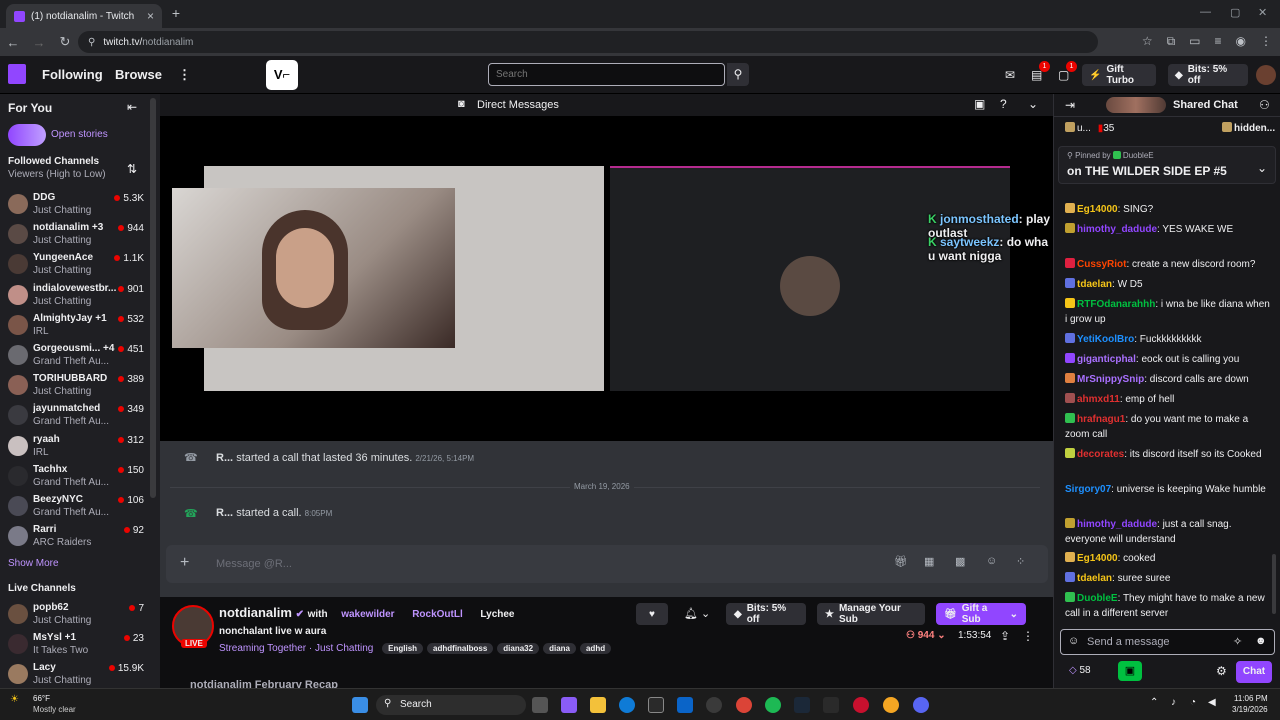  Describe the element at coordinates (262, 648) in the screenshot. I see `streaming-together-link: Streaming Together` at that location.